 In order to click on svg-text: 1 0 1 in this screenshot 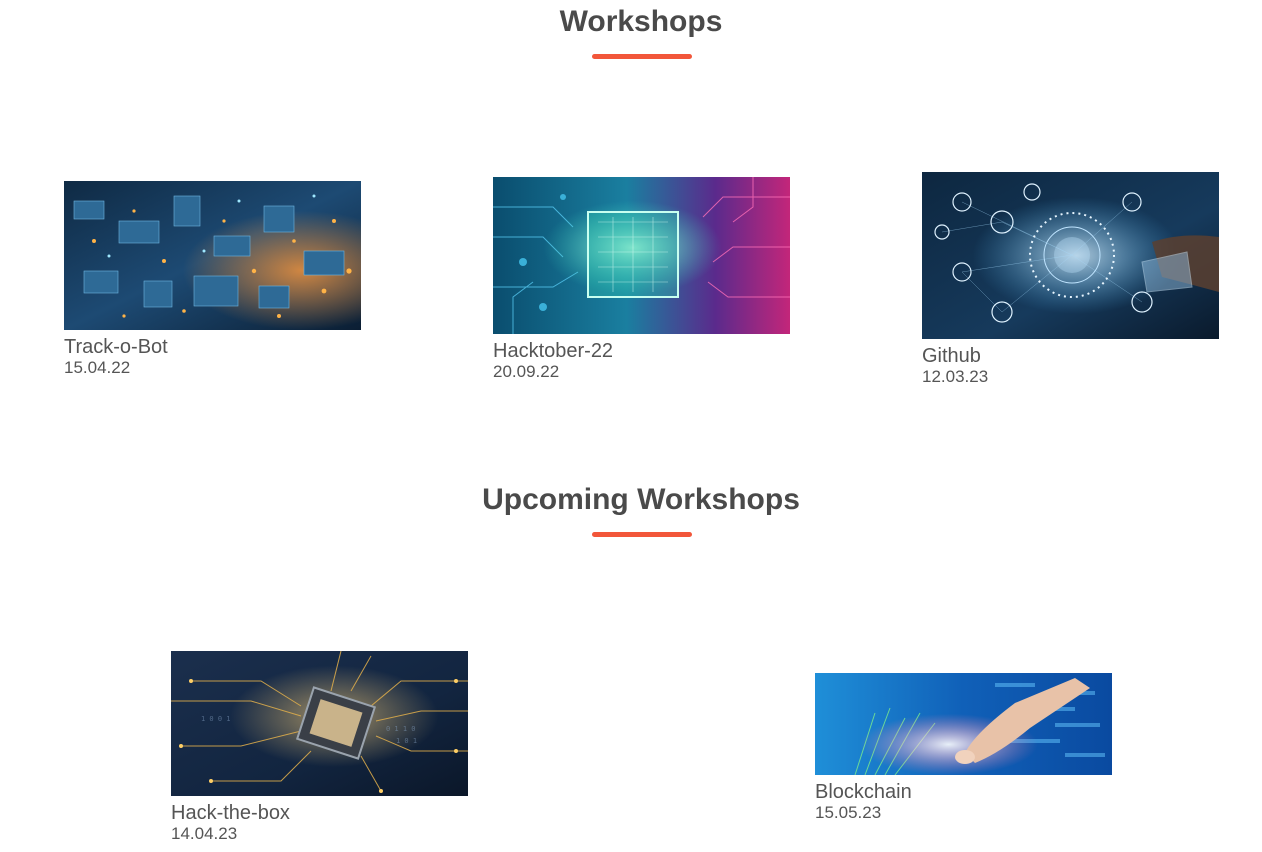, I will do `click(406, 741)`.